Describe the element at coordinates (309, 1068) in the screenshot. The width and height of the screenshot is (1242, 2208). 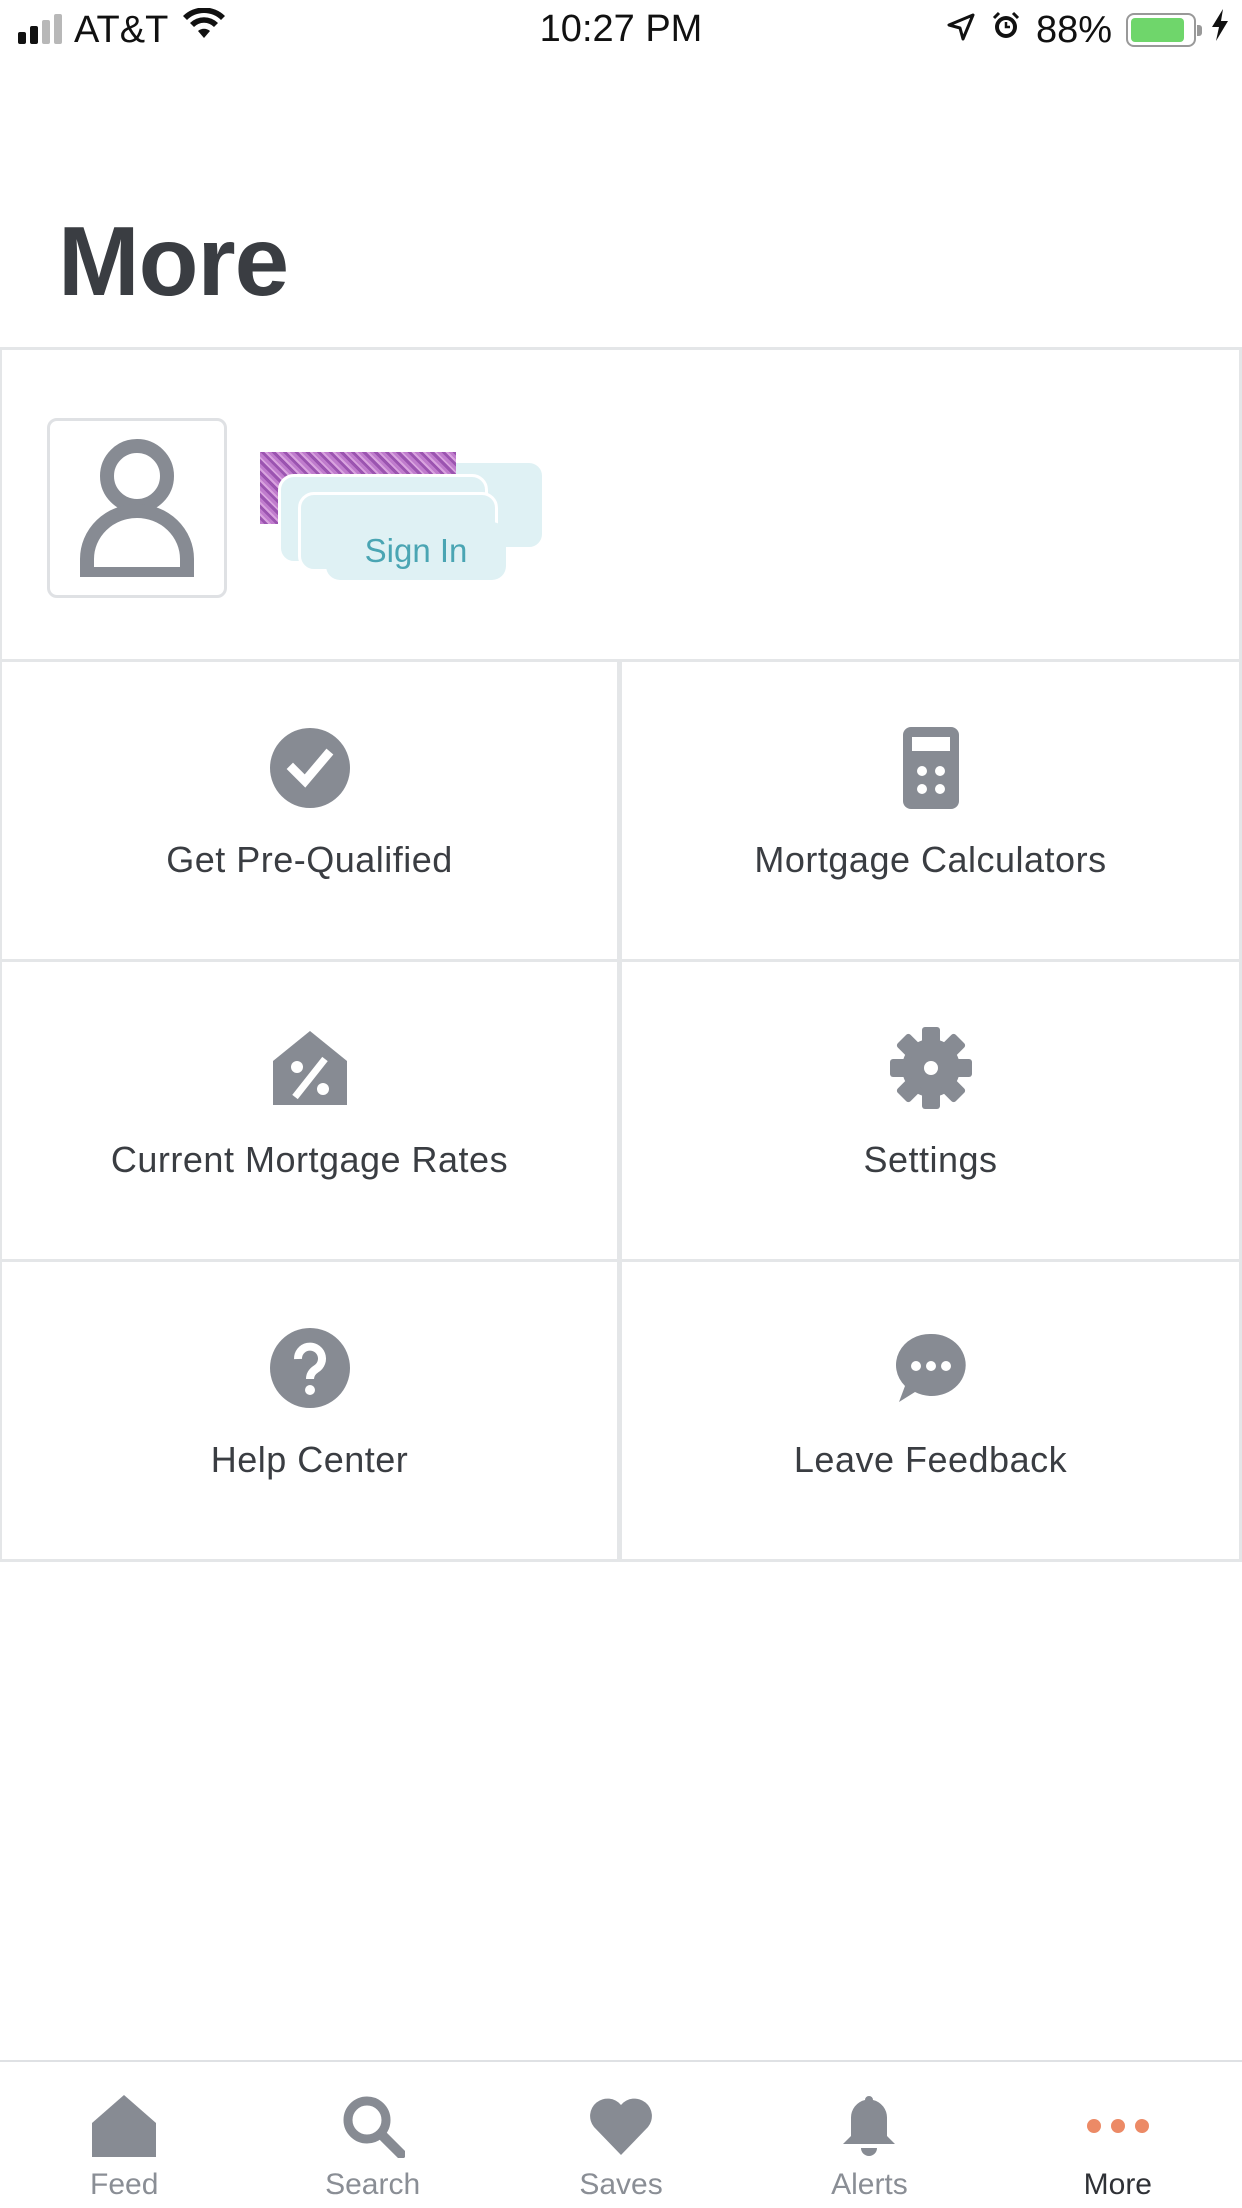
I see `percent-house-icon` at that location.